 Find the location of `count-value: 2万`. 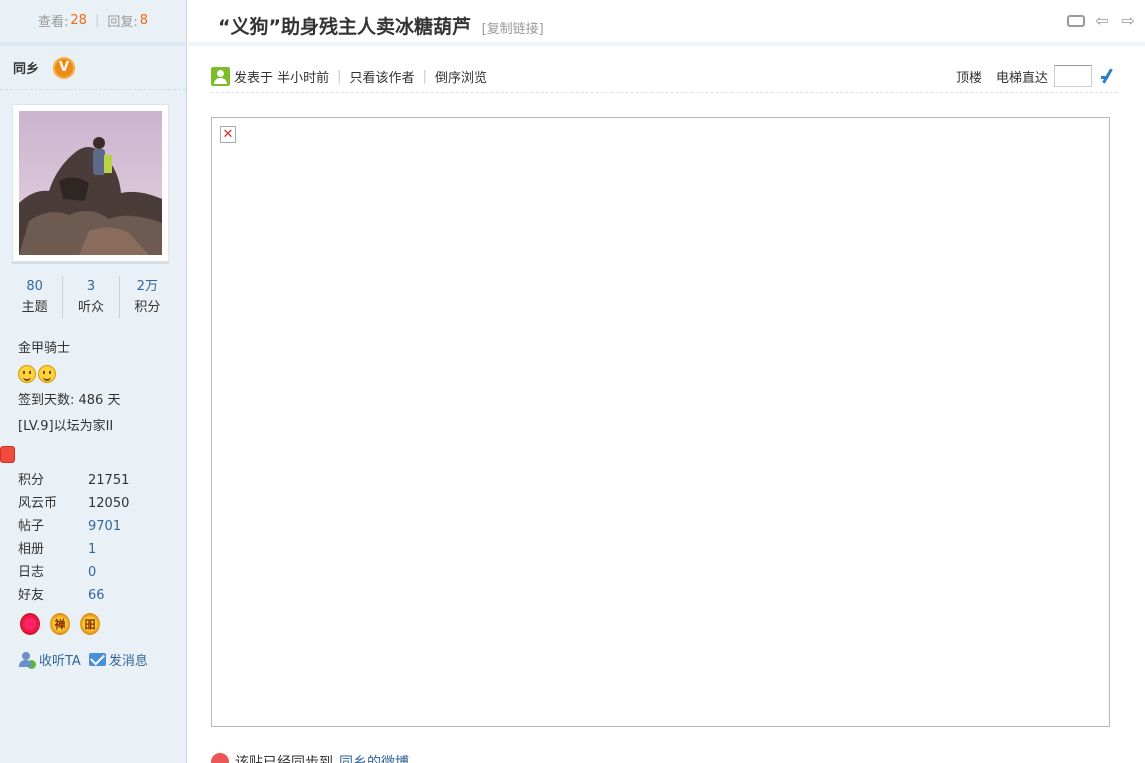

count-value: 2万 is located at coordinates (147, 286).